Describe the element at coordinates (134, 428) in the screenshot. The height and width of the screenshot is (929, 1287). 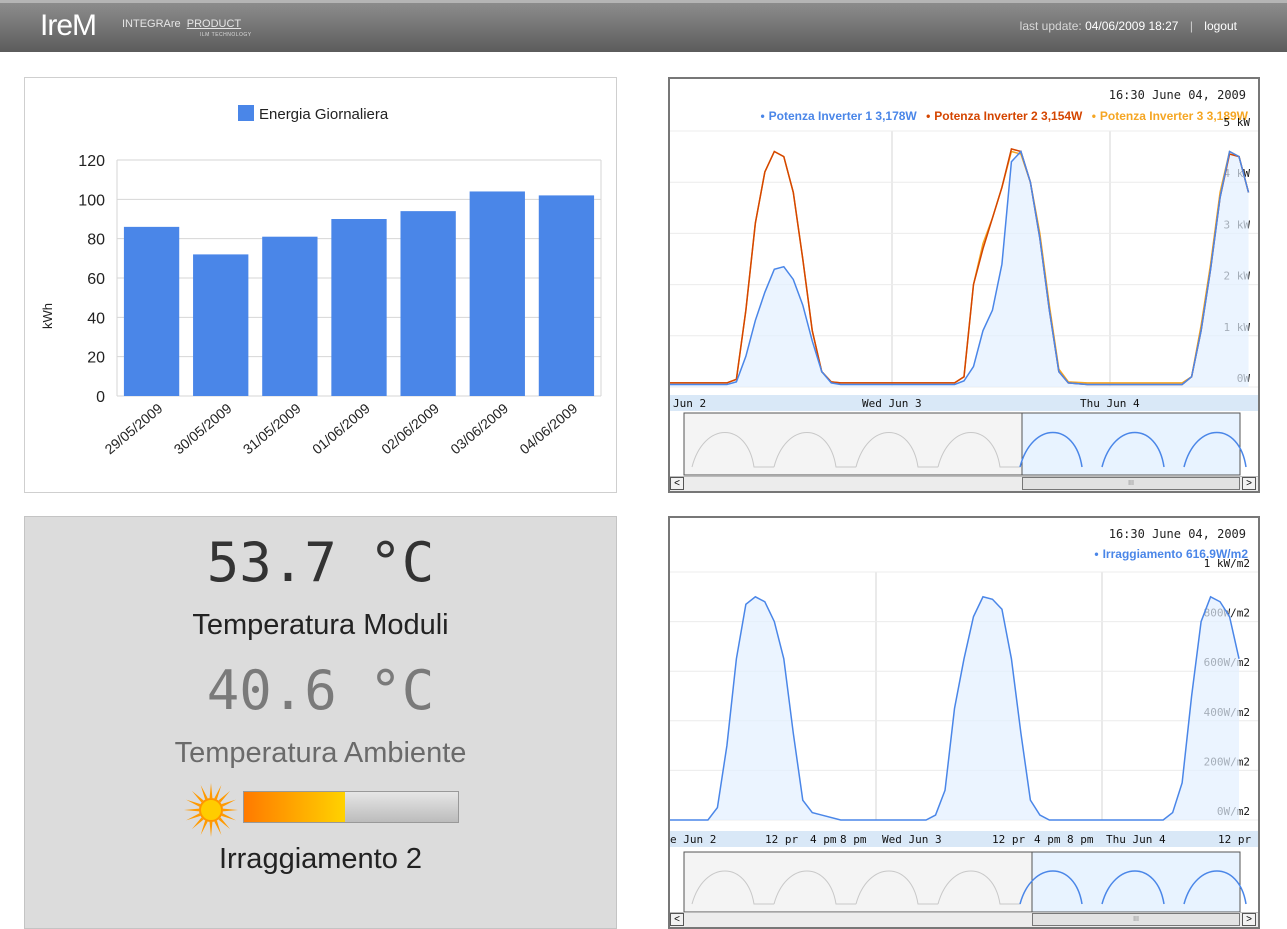
I see `x-tick-label: 29/05/2009` at that location.